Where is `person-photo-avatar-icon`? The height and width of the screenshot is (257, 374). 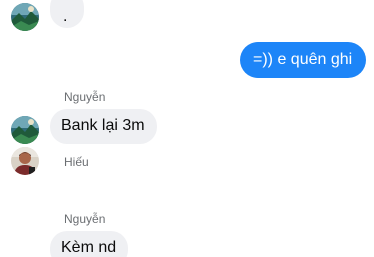 person-photo-avatar-icon is located at coordinates (25, 161).